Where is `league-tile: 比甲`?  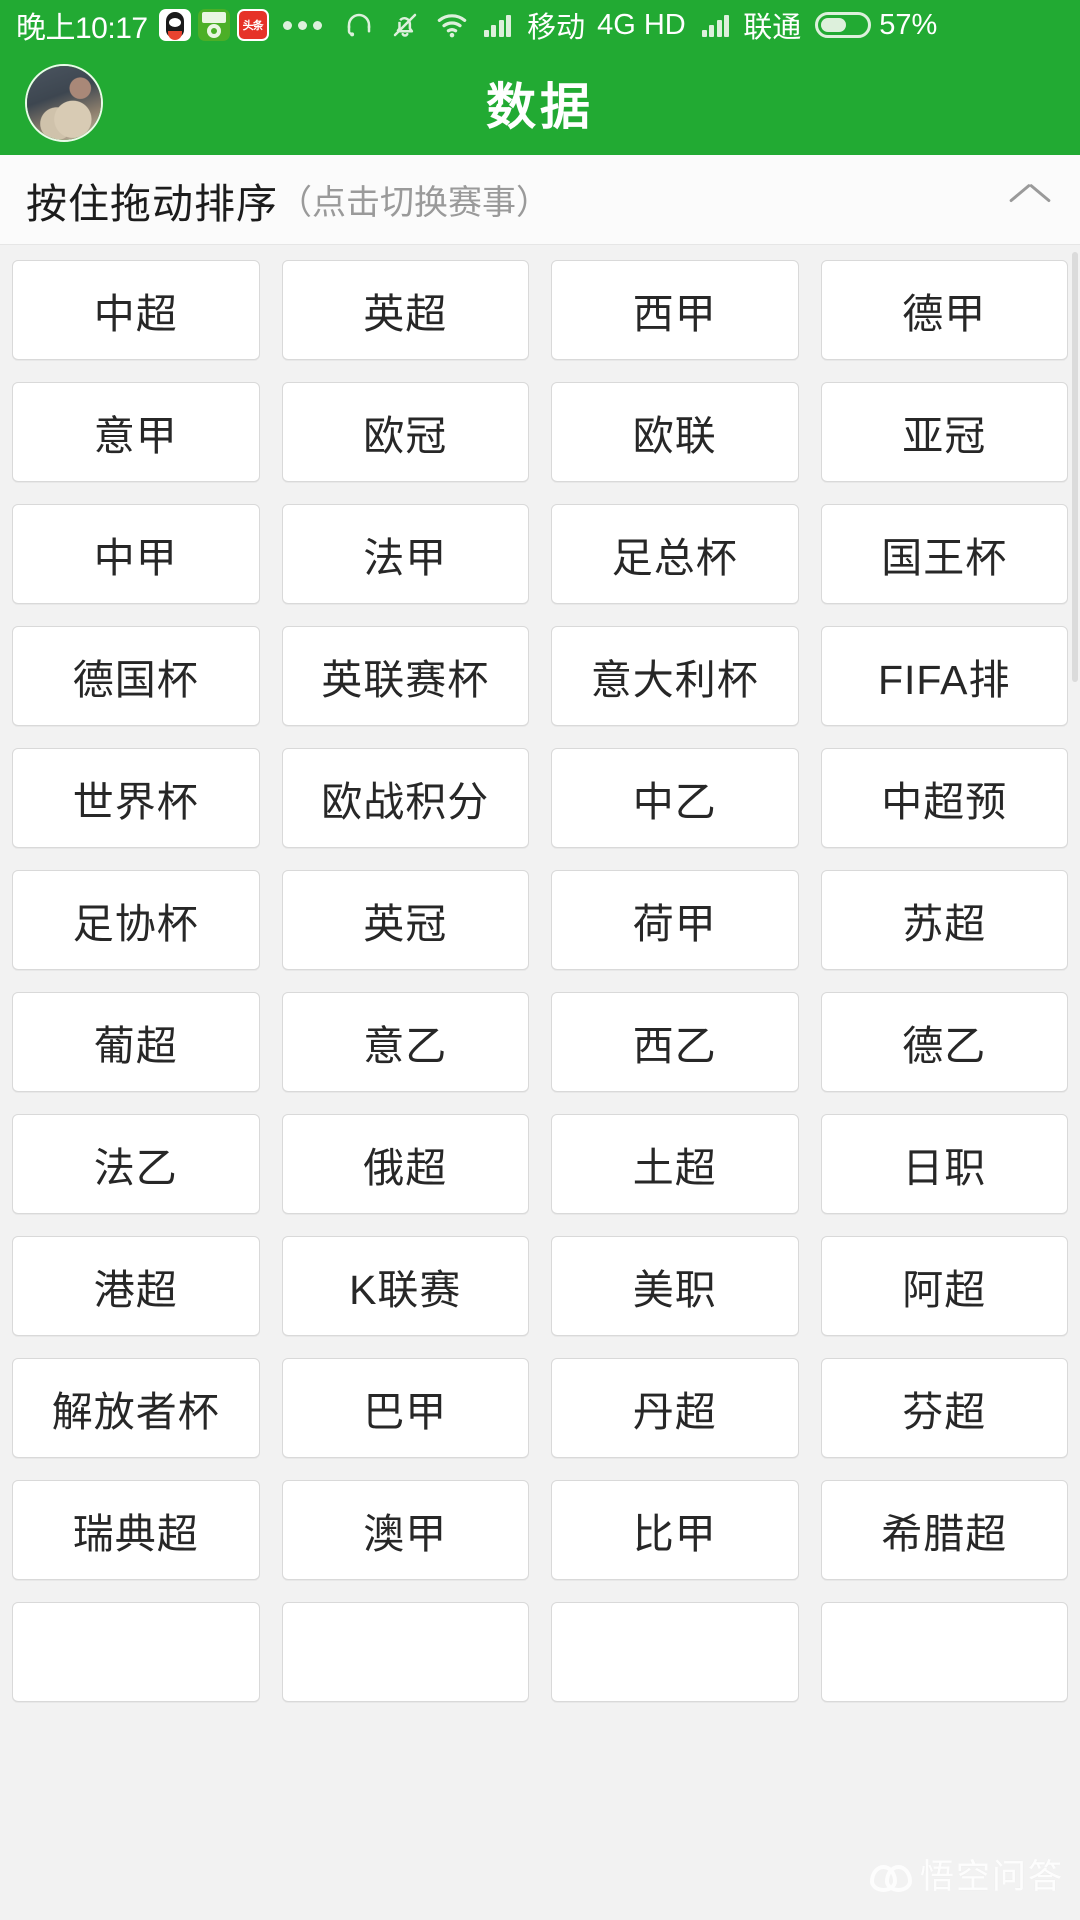
league-tile: 比甲 is located at coordinates (675, 1530).